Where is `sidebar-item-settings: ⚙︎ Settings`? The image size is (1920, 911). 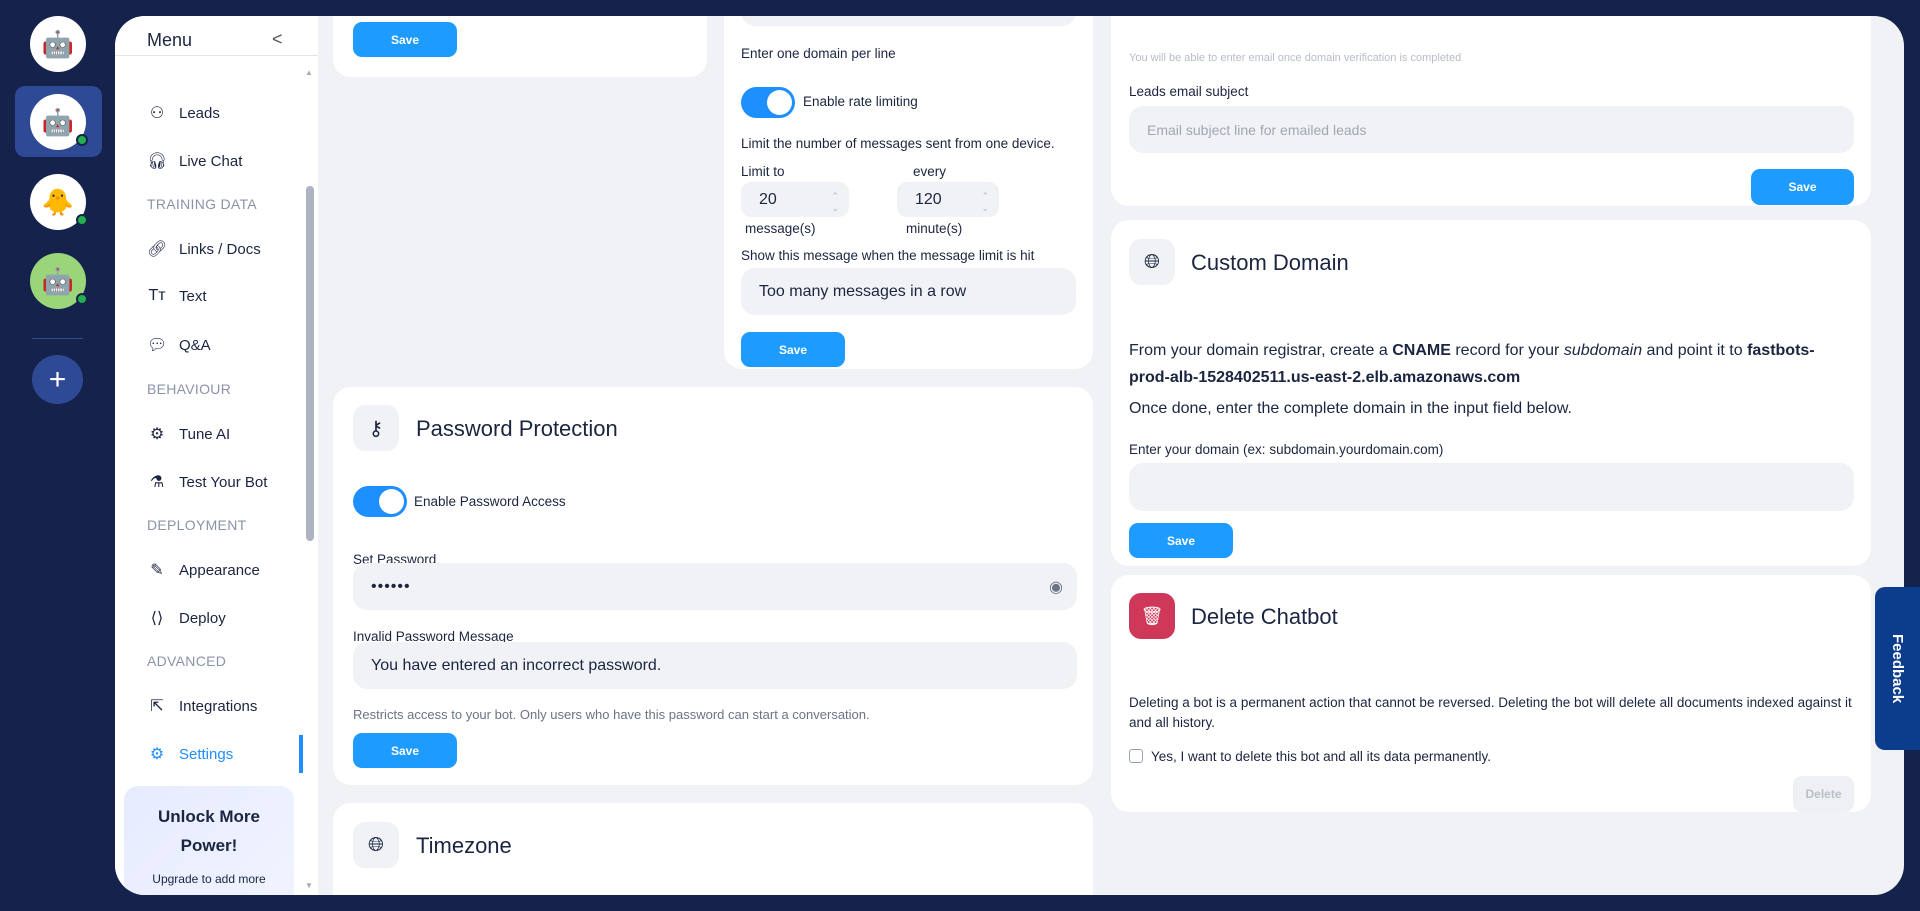 sidebar-item-settings: ⚙︎ Settings is located at coordinates (190, 754).